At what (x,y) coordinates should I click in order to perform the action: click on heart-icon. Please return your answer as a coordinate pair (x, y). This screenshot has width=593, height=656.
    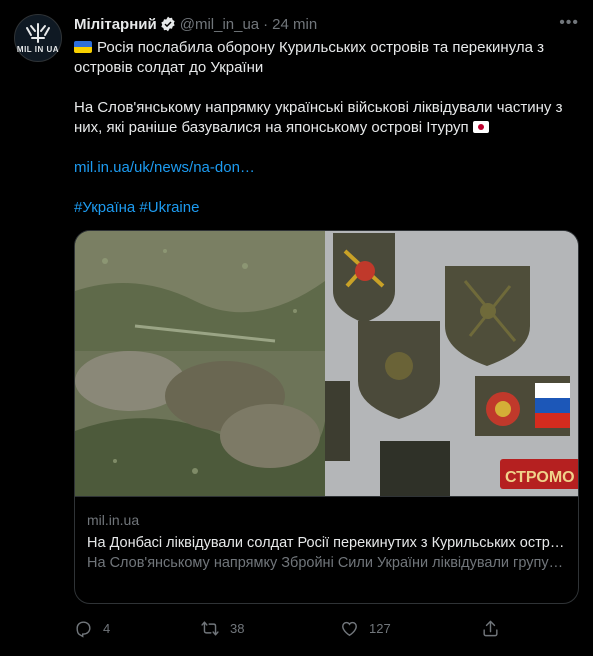
    Looking at the image, I should click on (349, 628).